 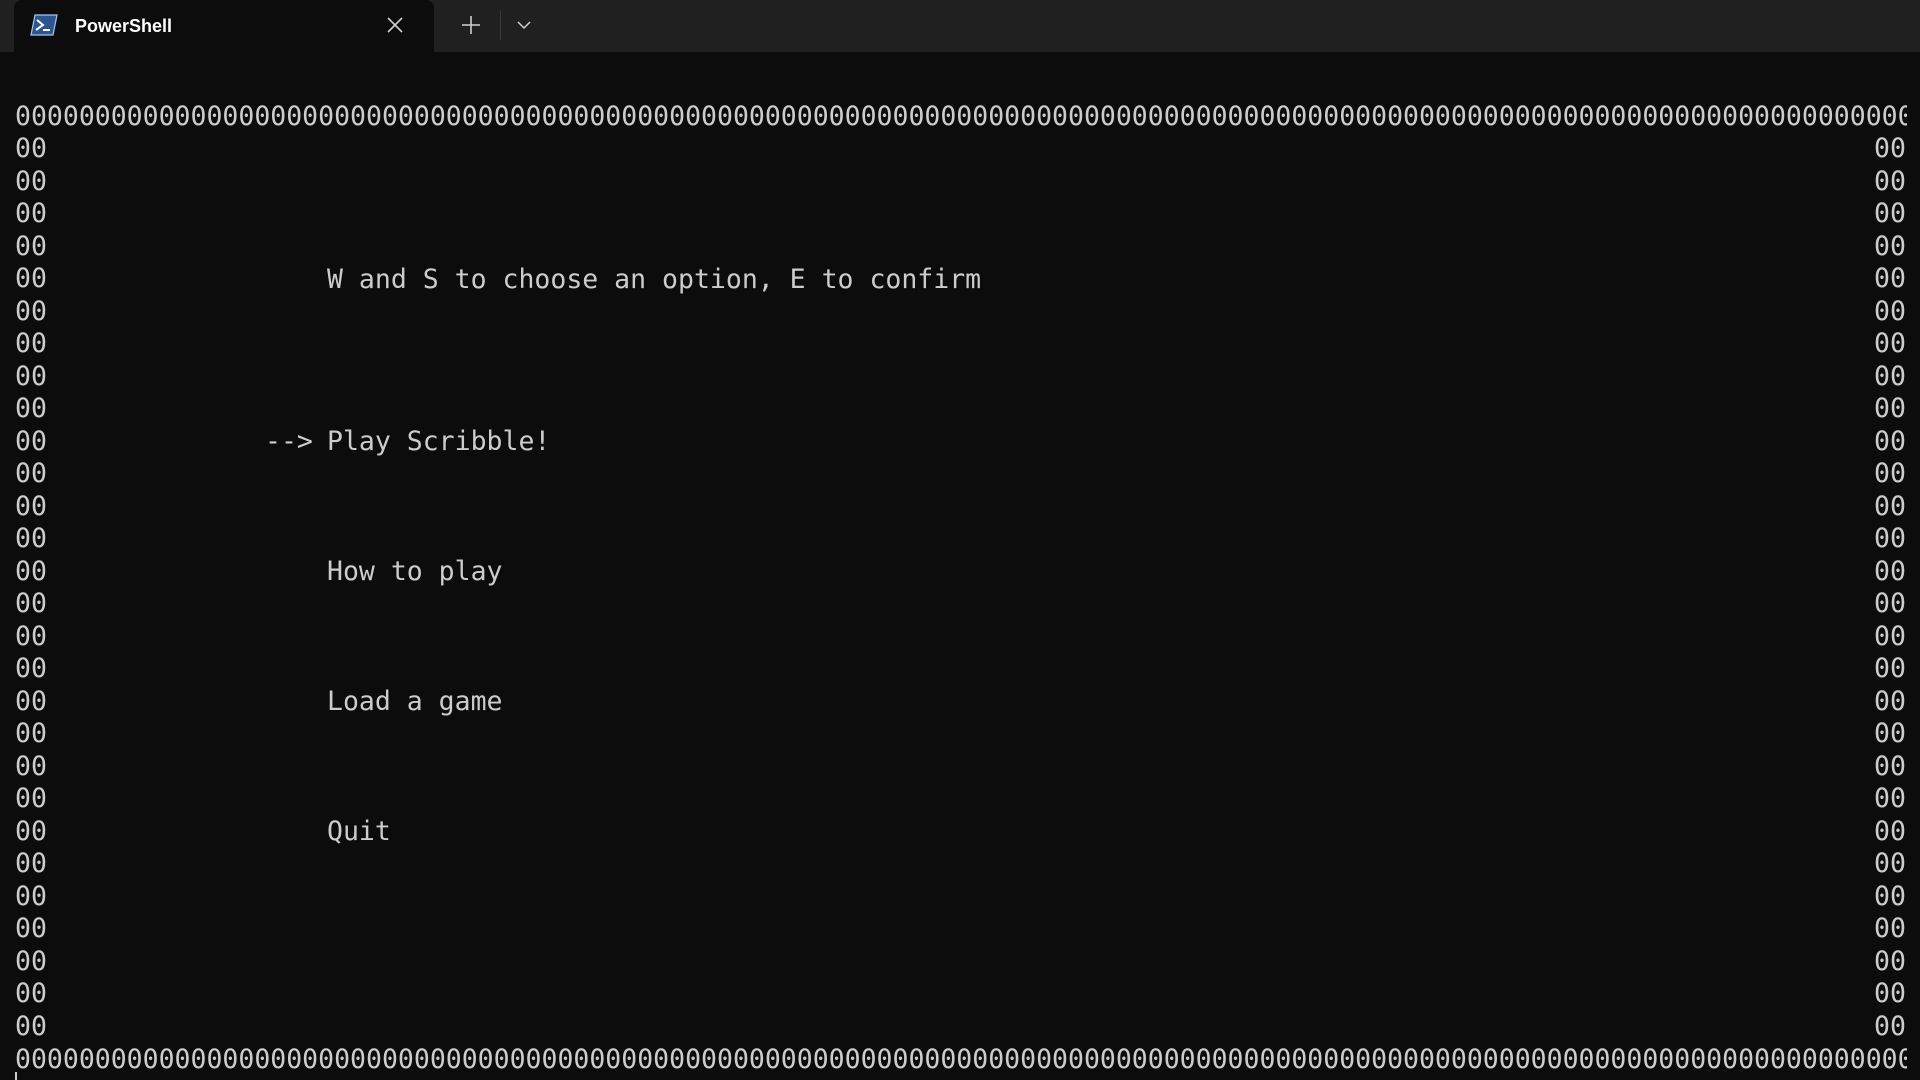 What do you see at coordinates (500, 25) in the screenshot?
I see `tab-divider` at bounding box center [500, 25].